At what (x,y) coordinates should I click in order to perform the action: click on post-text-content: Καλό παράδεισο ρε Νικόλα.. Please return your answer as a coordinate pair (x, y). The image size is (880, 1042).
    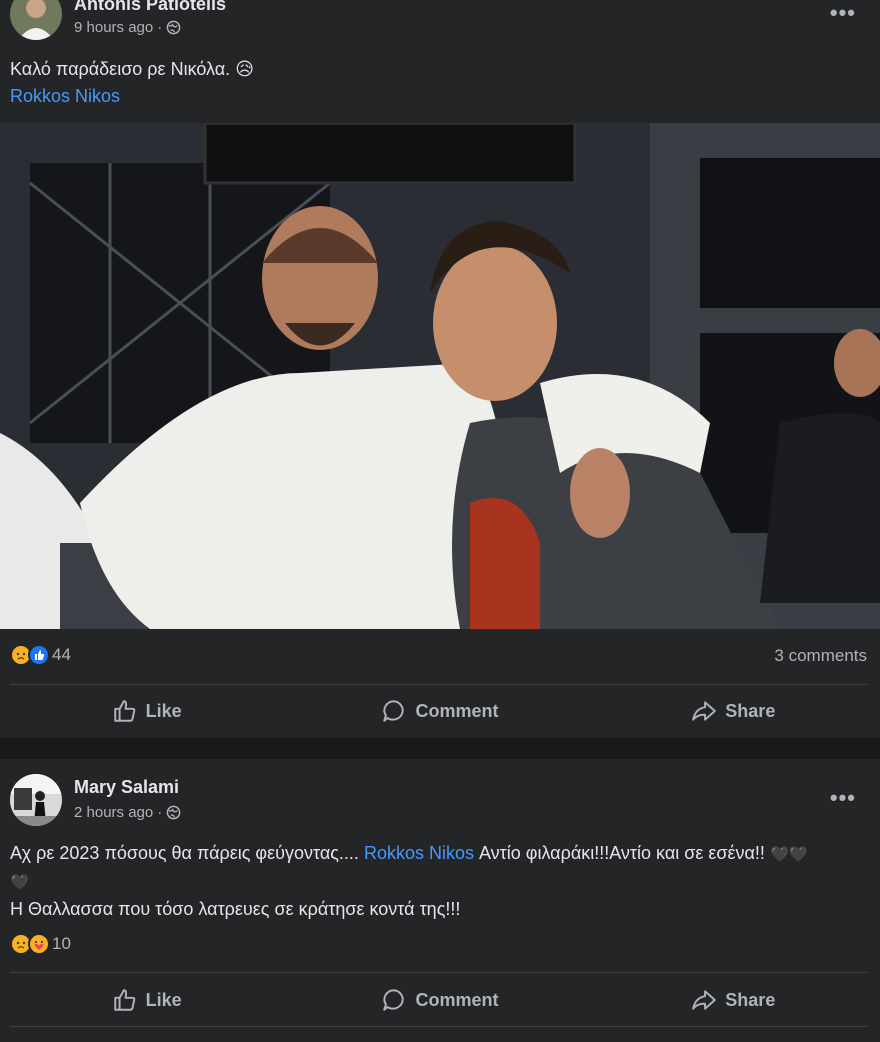
    Looking at the image, I should click on (120, 69).